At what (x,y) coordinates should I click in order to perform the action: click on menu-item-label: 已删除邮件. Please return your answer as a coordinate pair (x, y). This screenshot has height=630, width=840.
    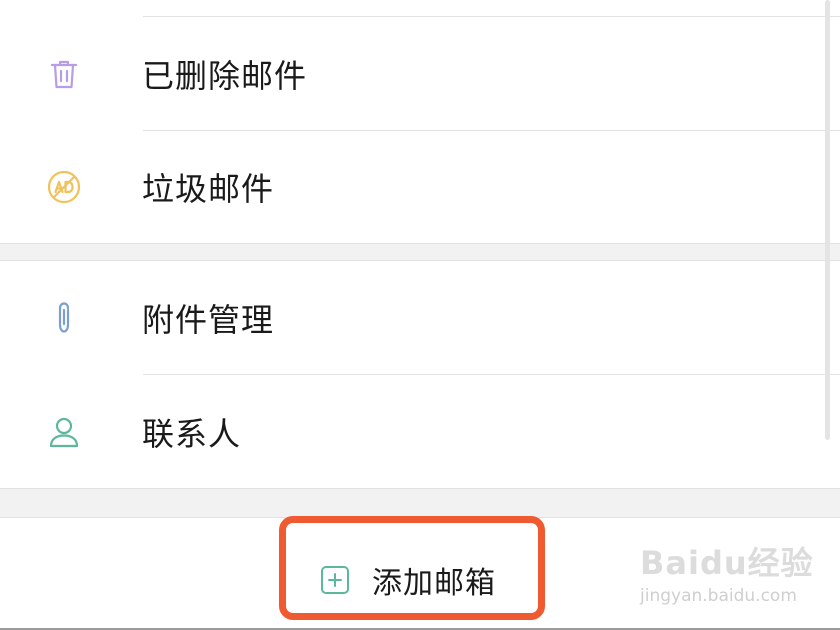
    Looking at the image, I should click on (225, 76).